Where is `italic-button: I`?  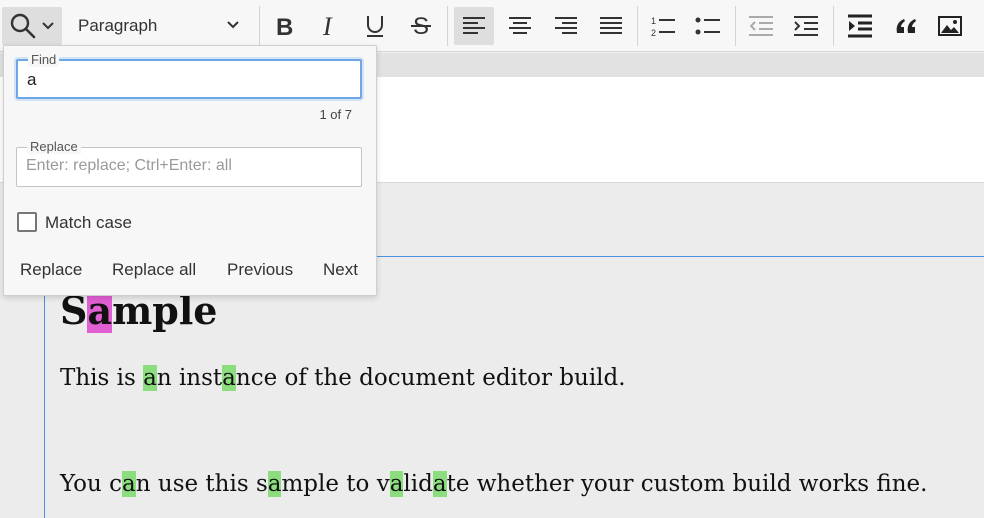 italic-button: I is located at coordinates (330, 26).